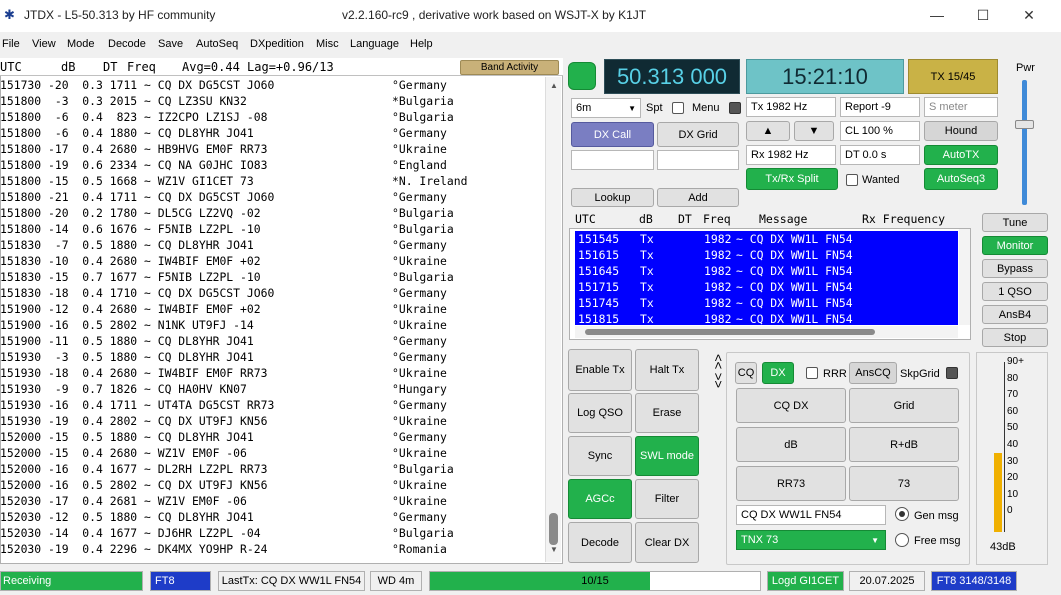 The image size is (1061, 595). What do you see at coordinates (952, 373) in the screenshot?
I see `skpgrid-checkbox` at bounding box center [952, 373].